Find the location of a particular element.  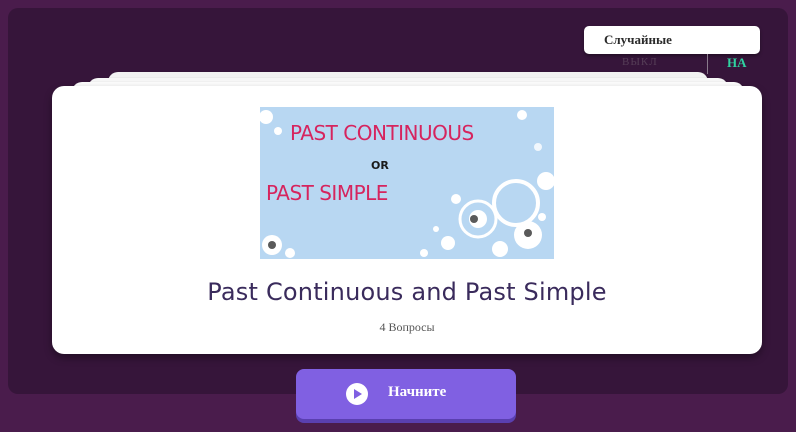

quiz-cover-image: PAST CONTINUOUS OR PAST SIMPLE is located at coordinates (407, 183).